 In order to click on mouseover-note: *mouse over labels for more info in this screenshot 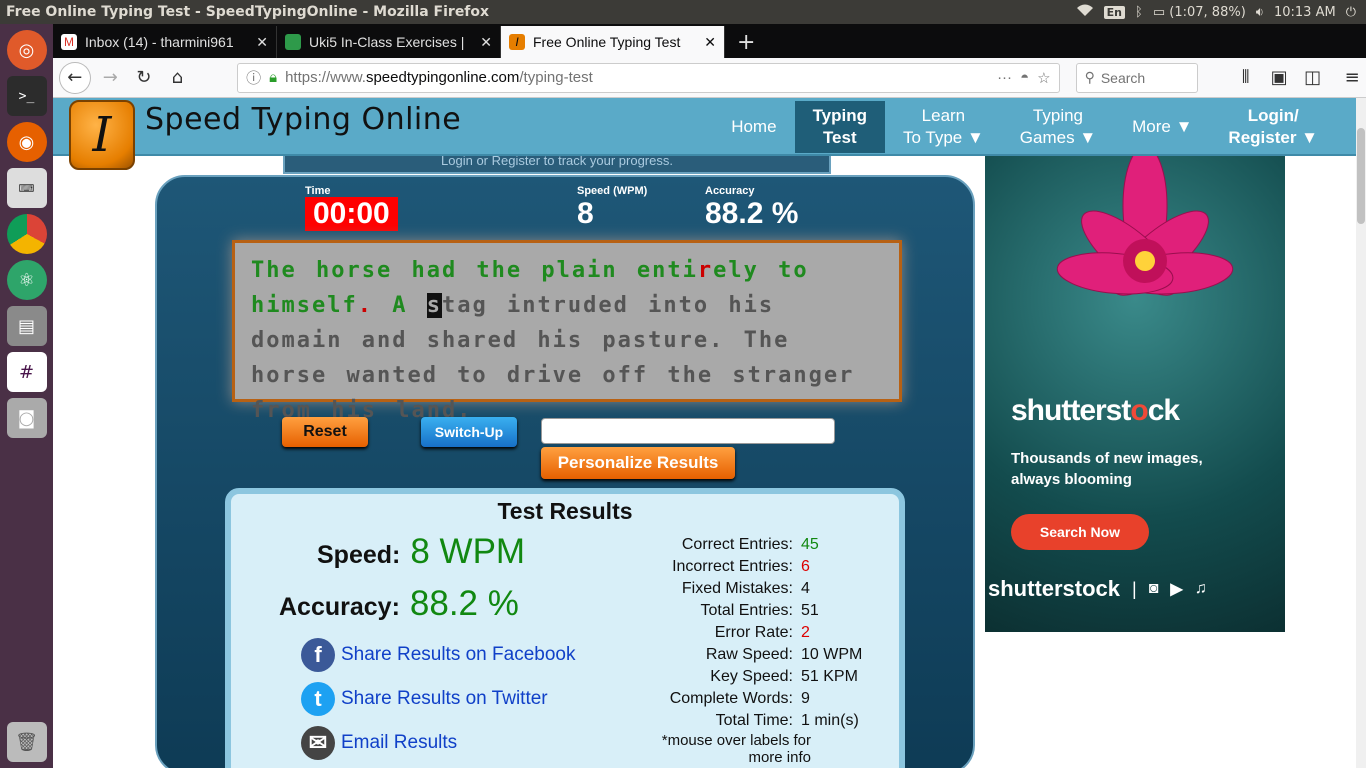, I will do `click(736, 749)`.